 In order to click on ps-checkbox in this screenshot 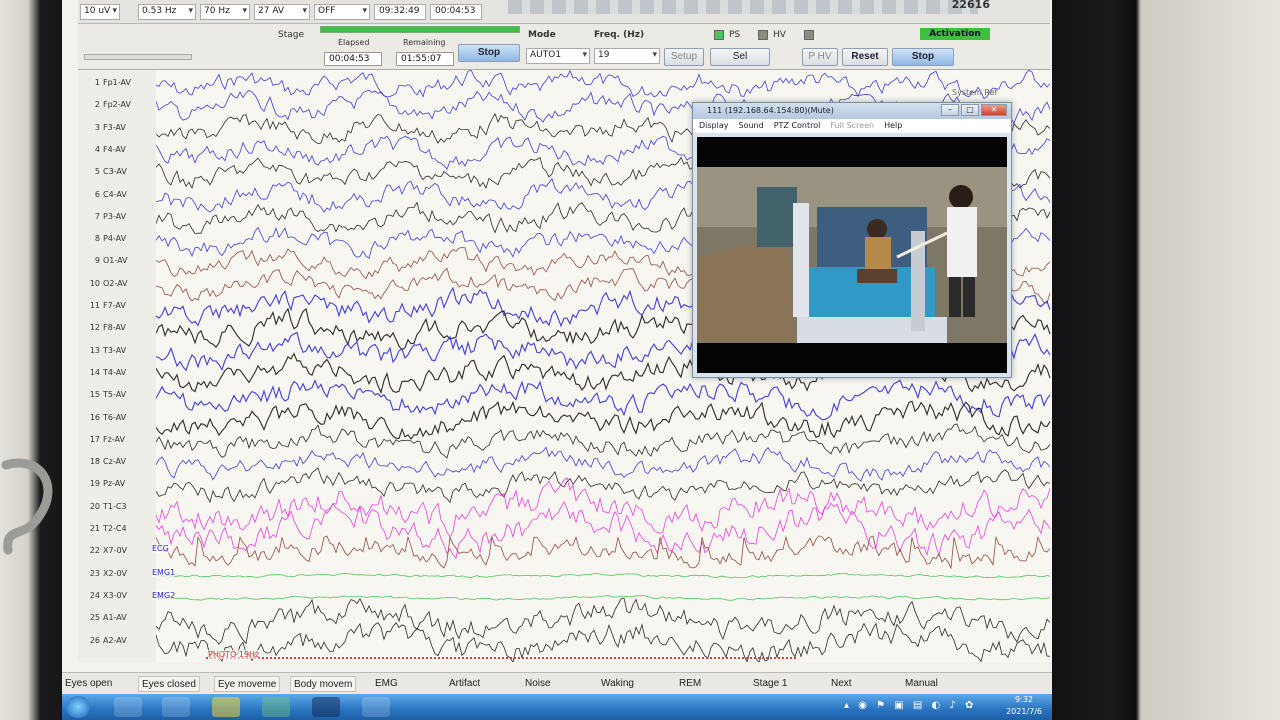, I will do `click(719, 35)`.